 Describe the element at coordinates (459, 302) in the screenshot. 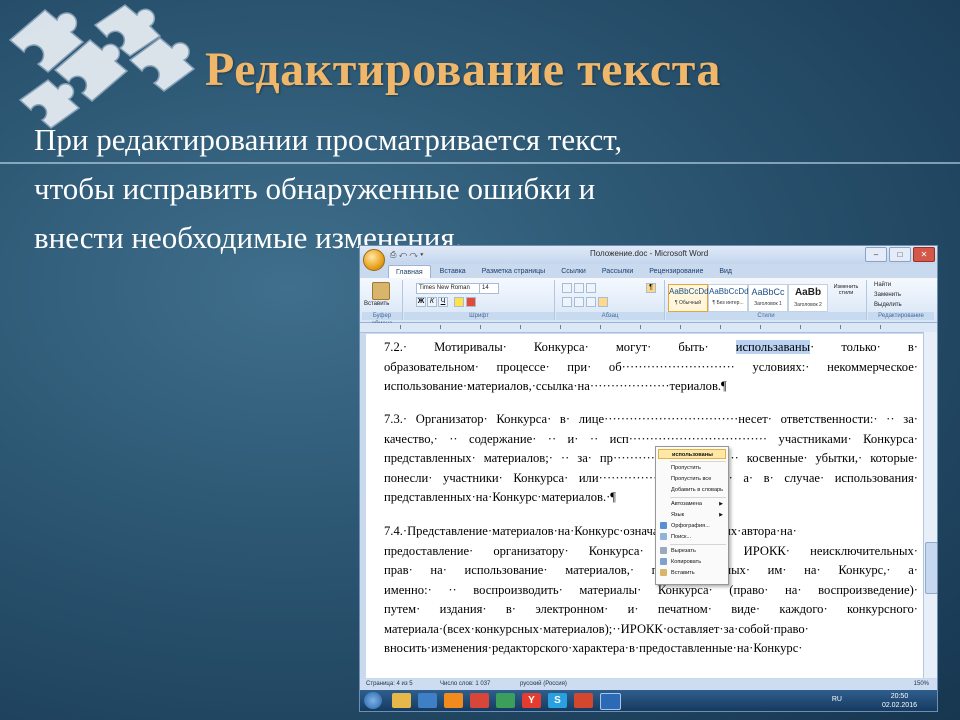

I see `highlight-color-button` at that location.